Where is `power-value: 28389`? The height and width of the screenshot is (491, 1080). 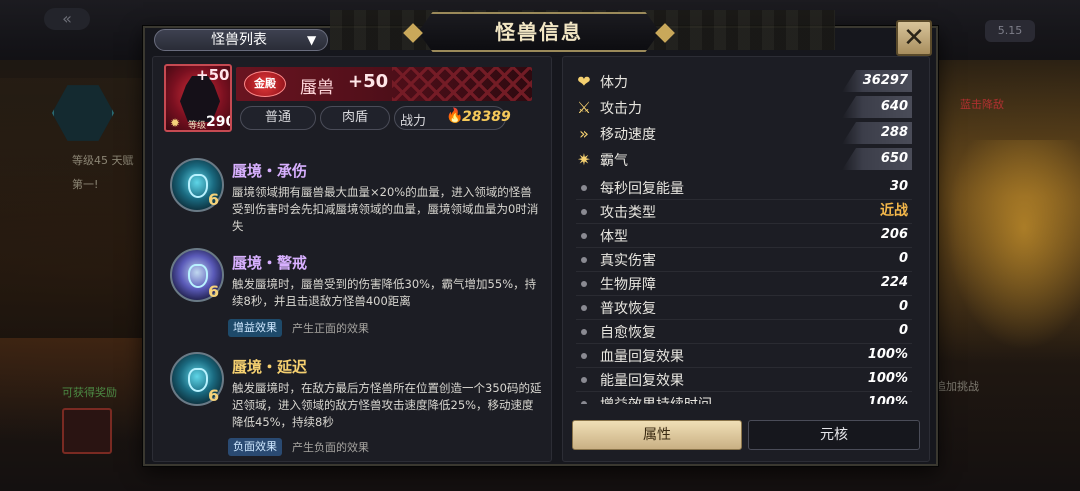 power-value: 28389 is located at coordinates (486, 117).